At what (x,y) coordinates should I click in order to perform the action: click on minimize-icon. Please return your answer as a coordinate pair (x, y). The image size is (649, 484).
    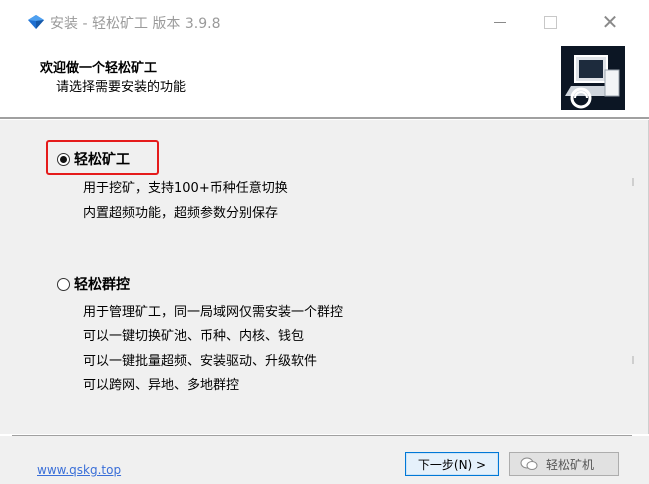
    Looking at the image, I should click on (500, 22).